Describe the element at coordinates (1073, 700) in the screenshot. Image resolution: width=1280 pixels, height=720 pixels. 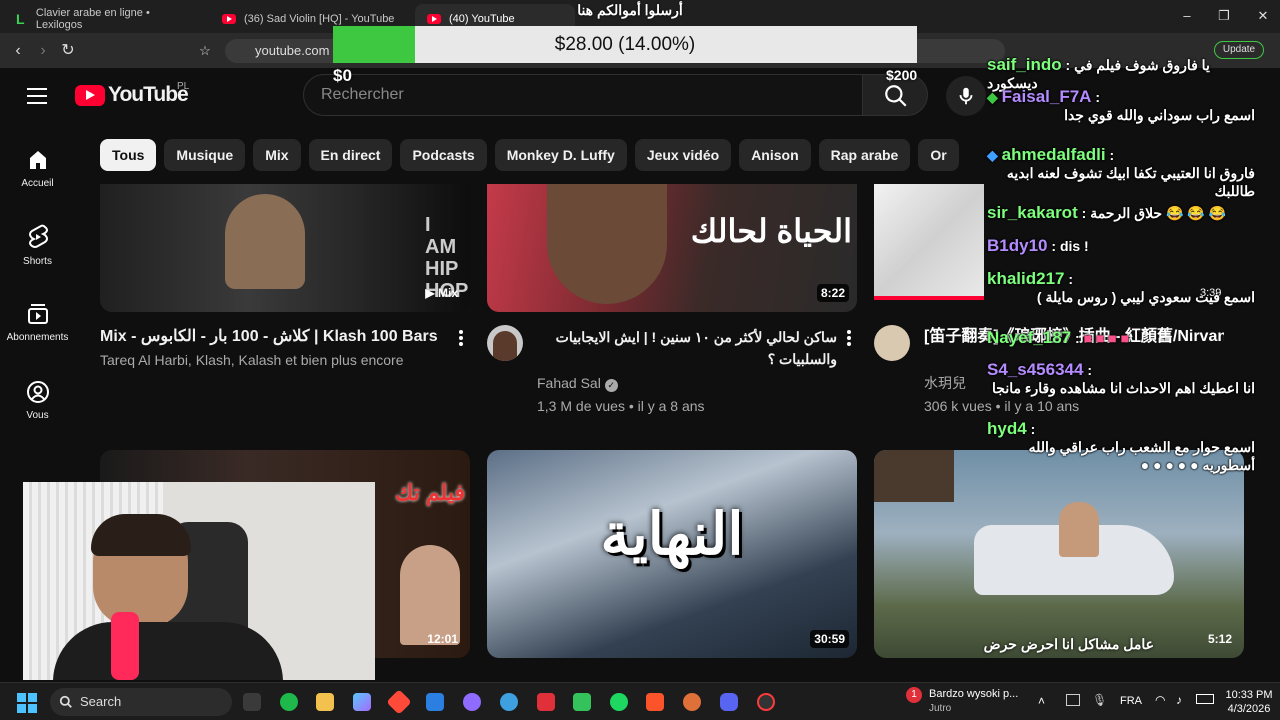
I see `tray-app-icon` at that location.